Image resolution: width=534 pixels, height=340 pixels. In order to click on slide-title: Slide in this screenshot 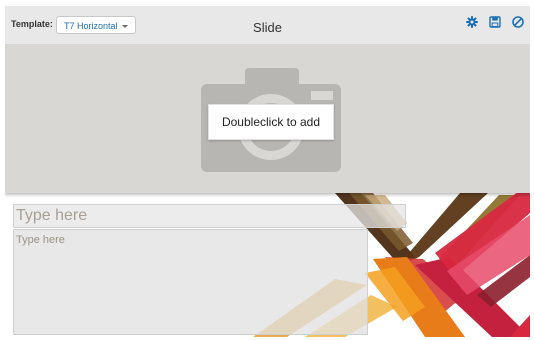, I will do `click(267, 27)`.